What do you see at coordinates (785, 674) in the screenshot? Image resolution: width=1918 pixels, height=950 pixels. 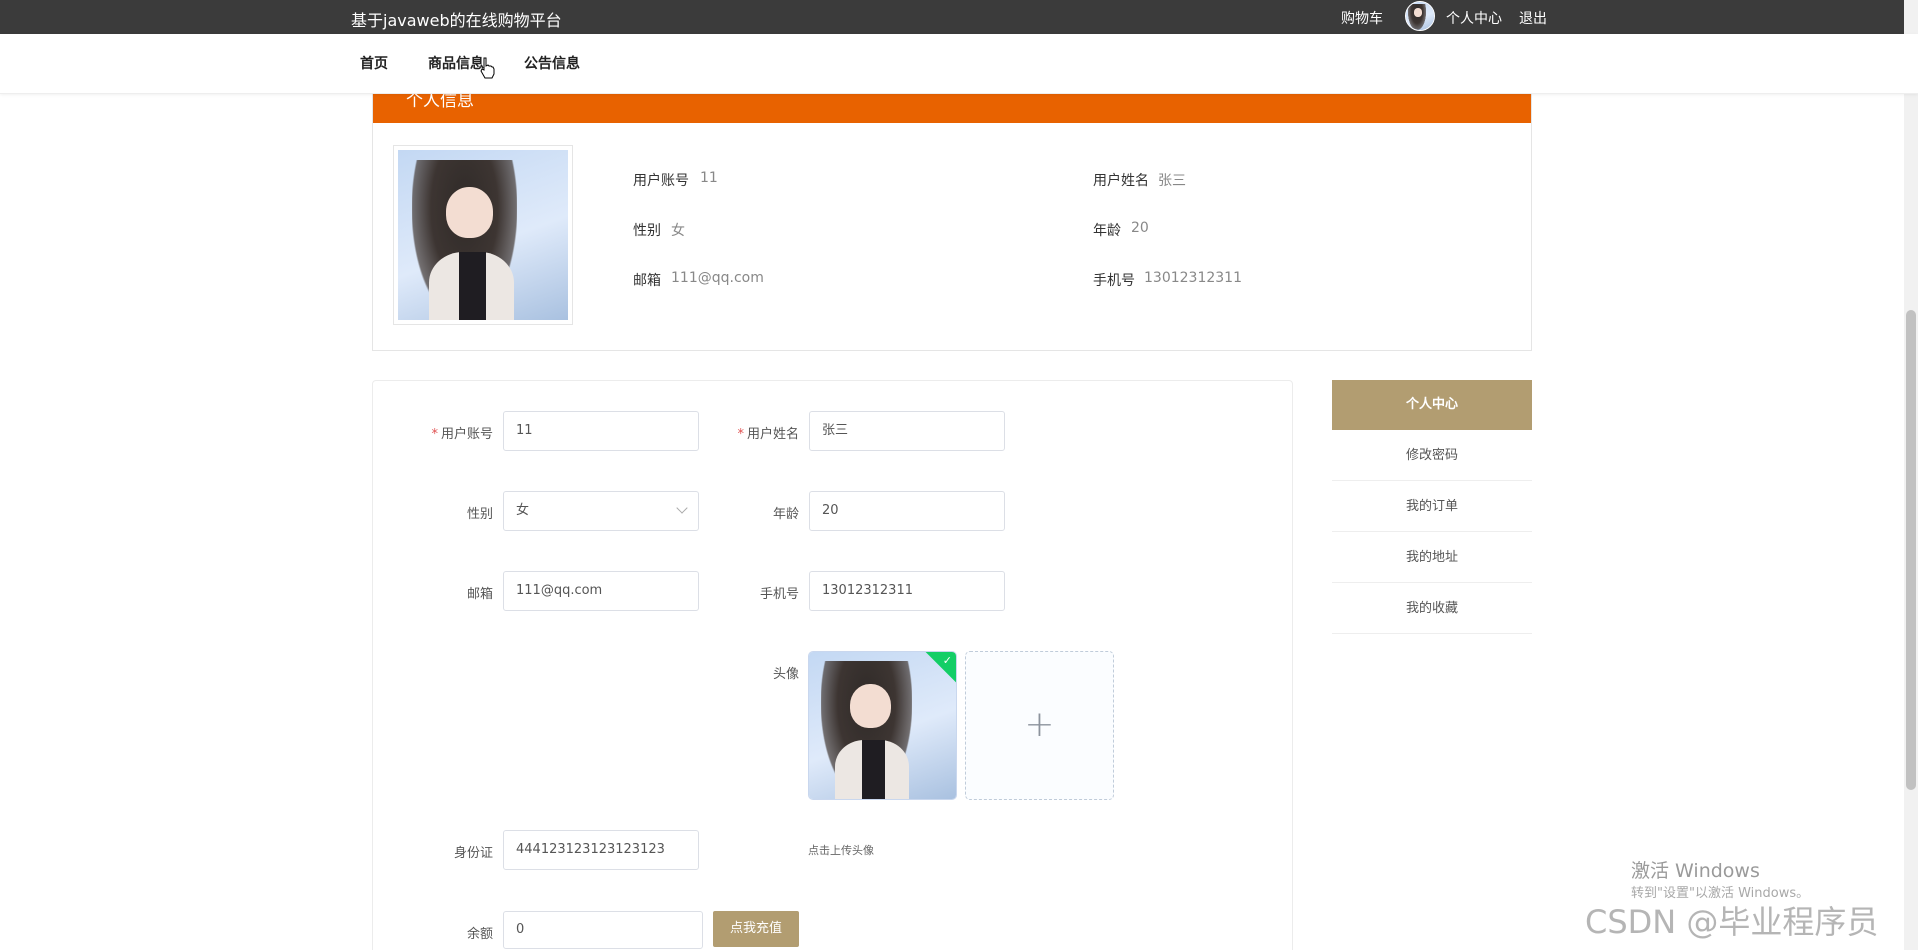 I see `avatar-field-label: 头像` at bounding box center [785, 674].